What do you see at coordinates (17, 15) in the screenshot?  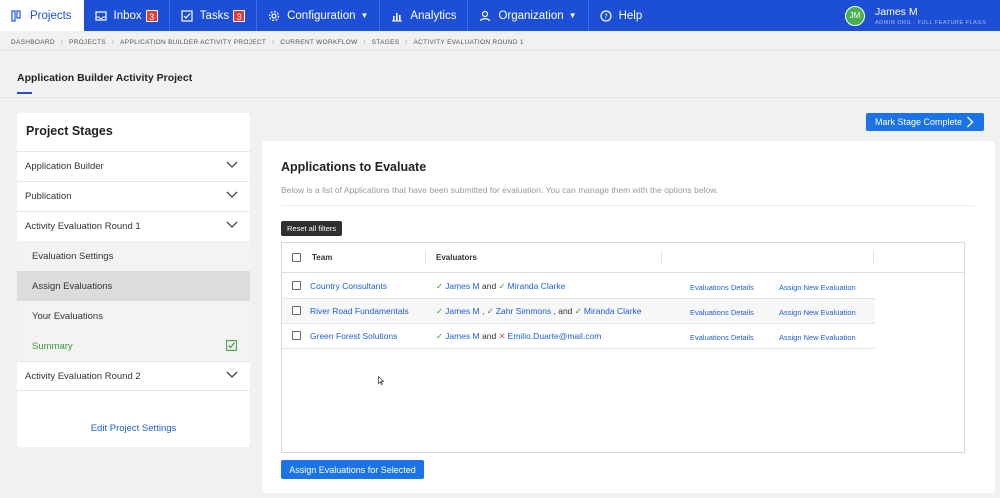 I see `projects-icon` at bounding box center [17, 15].